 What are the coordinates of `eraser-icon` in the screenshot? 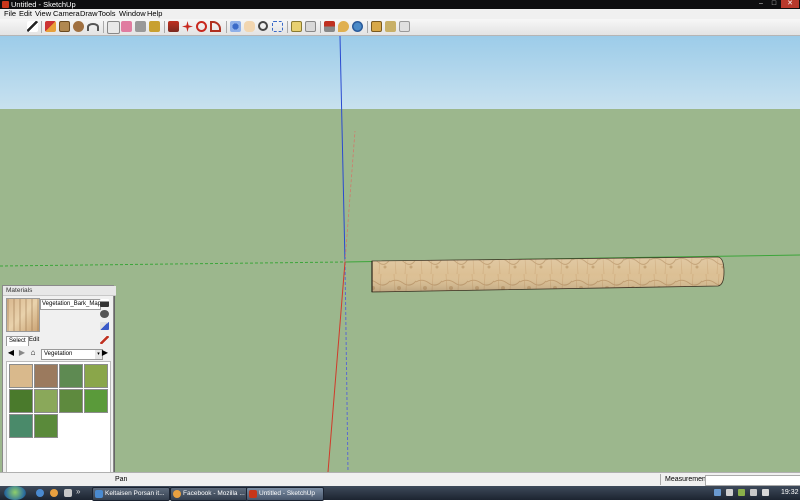 It's located at (126, 26).